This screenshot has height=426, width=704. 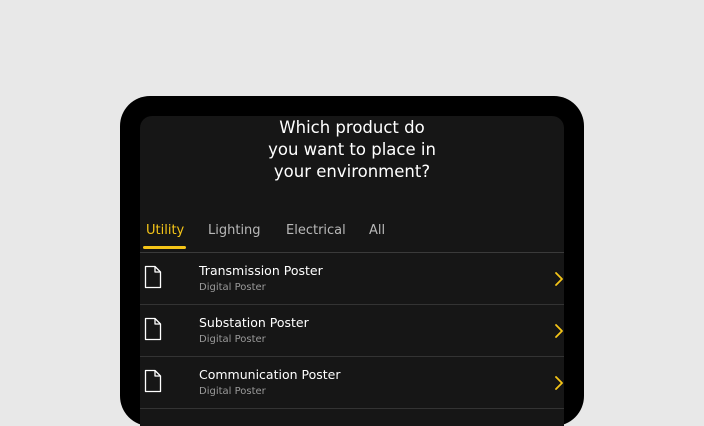 I want to click on tab-electrical: Electrical, so click(x=316, y=230).